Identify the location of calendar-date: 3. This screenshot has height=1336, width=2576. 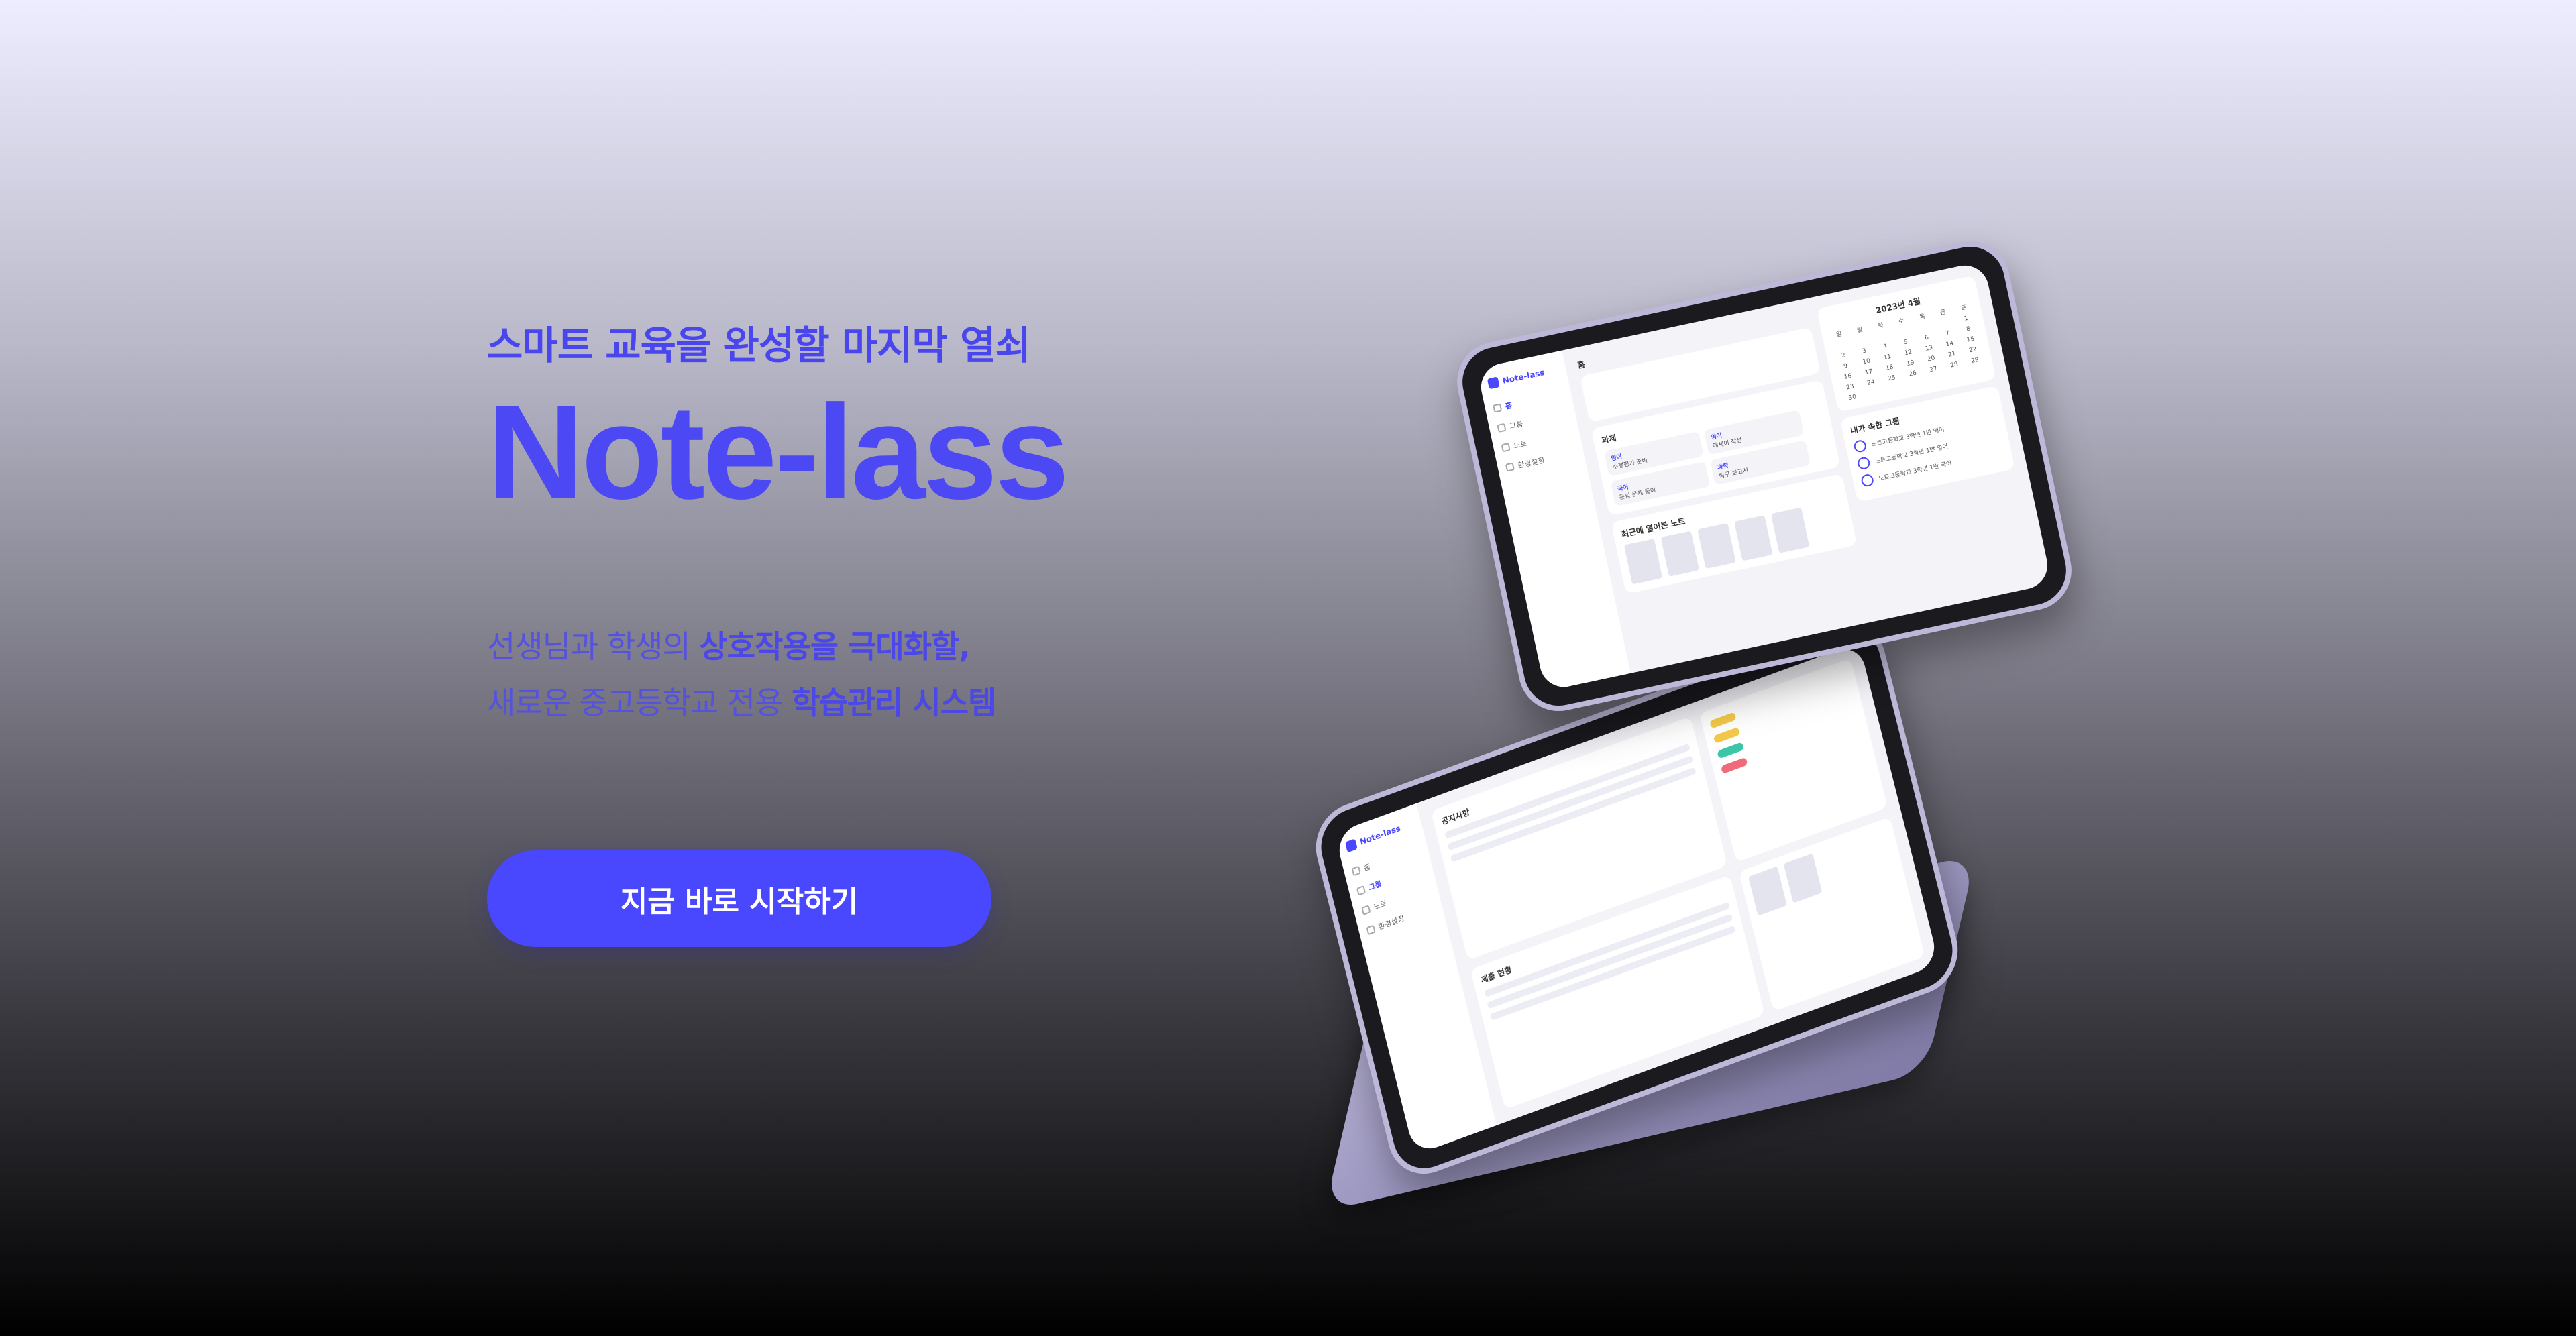
(1864, 351).